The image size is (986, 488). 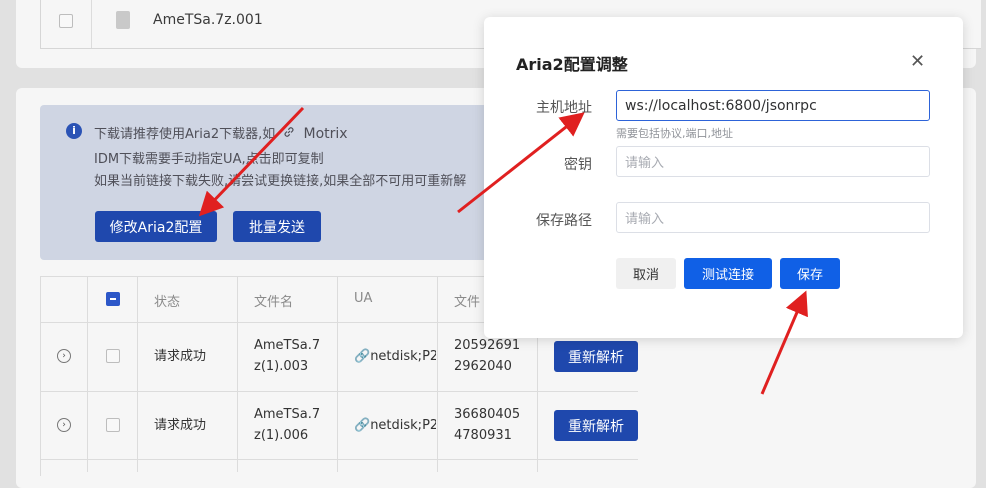 I want to click on arrow-to-save, so click(x=784, y=342).